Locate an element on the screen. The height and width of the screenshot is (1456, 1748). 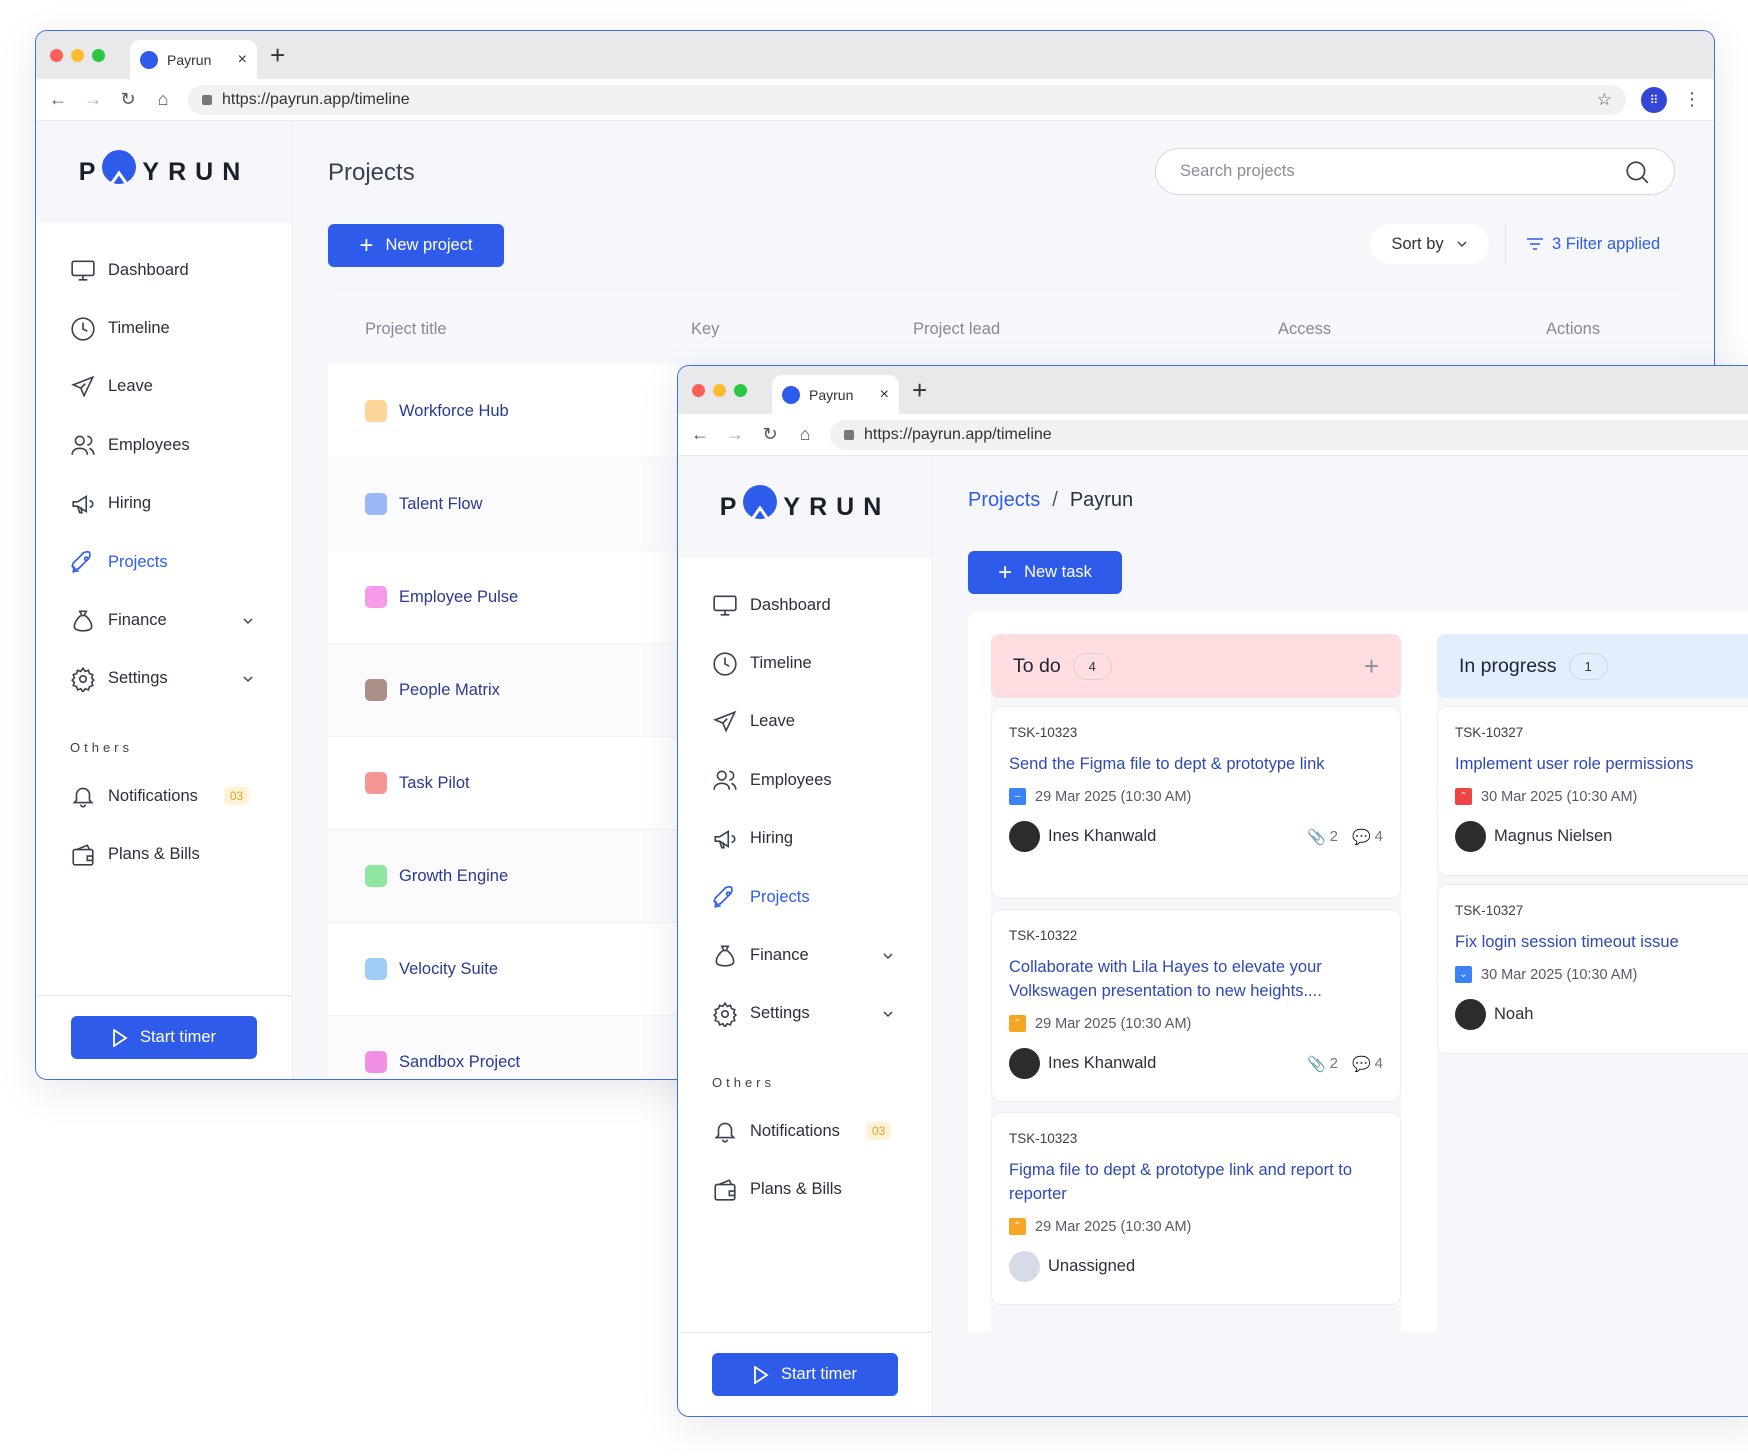
tab-bar: Payrun × + is located at coordinates (1213, 390).